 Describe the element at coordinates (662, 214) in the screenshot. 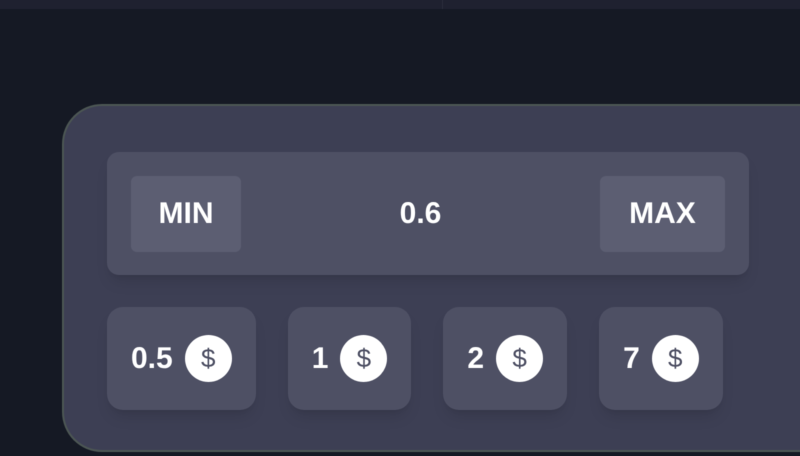

I see `max-button: MAX` at that location.